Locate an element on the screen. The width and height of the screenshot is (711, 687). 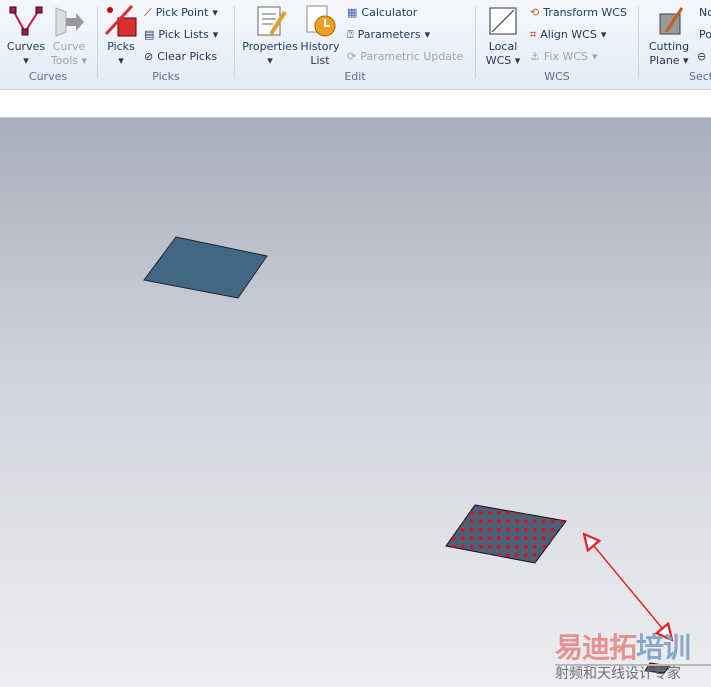
section-option-2: Po is located at coordinates (705, 35).